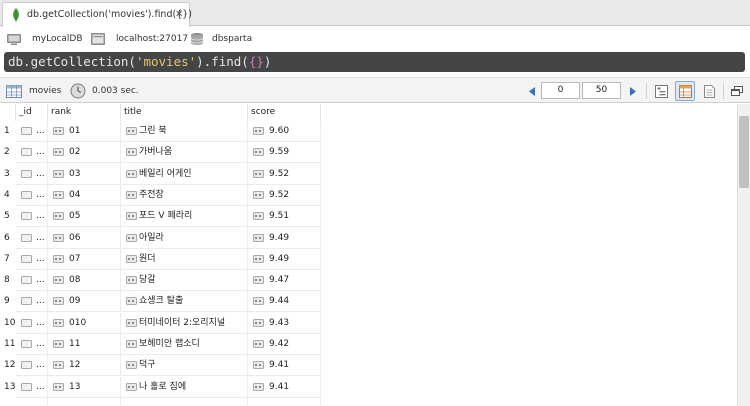  Describe the element at coordinates (368, 238) in the screenshot. I see `table-row: 6... 06 아일라 9.49` at that location.